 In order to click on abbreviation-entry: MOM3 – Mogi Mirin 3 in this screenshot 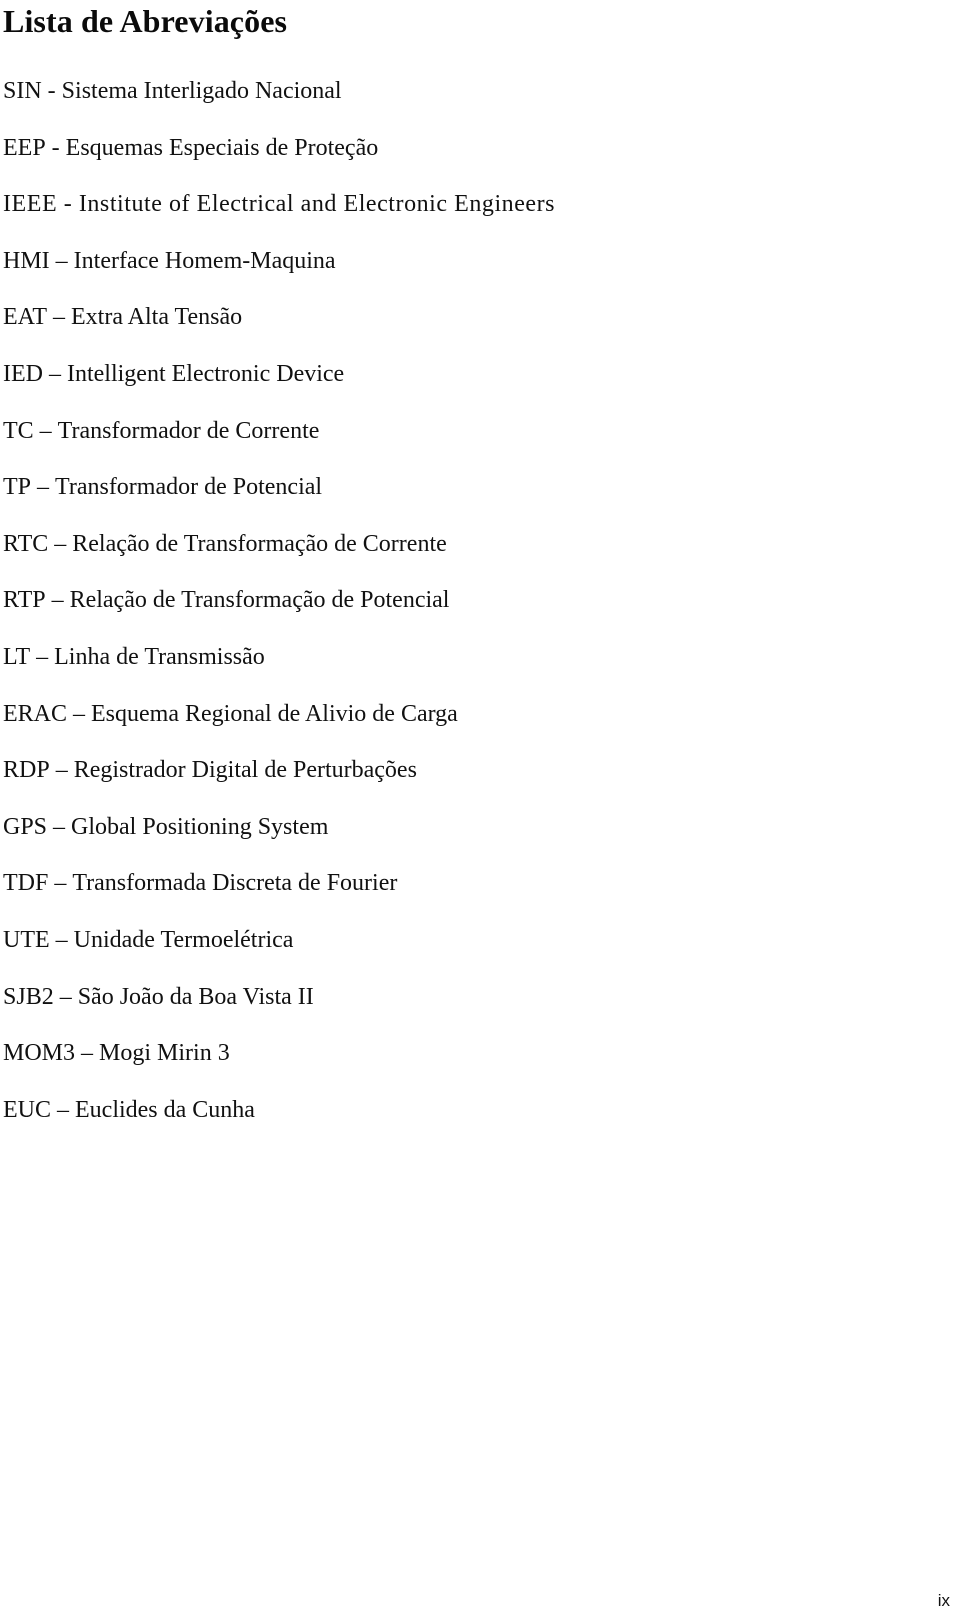, I will do `click(480, 1040)`.